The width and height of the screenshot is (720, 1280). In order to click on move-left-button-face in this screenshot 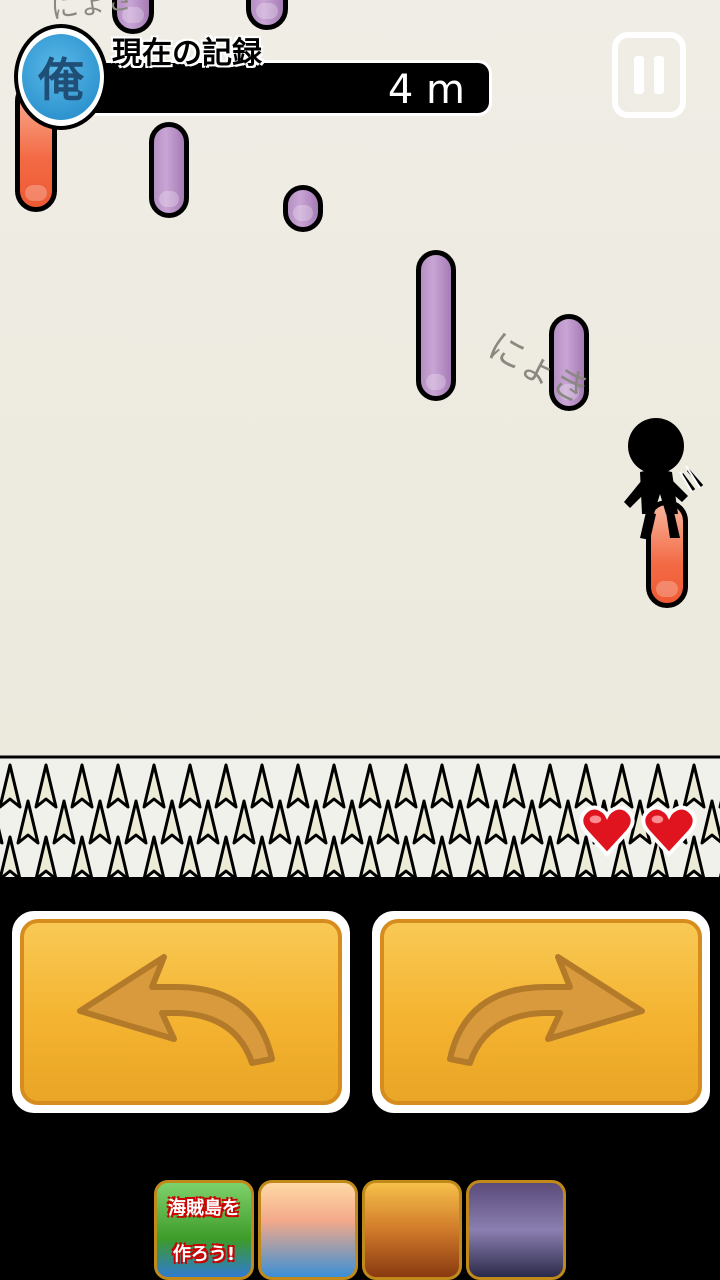, I will do `click(181, 1012)`.